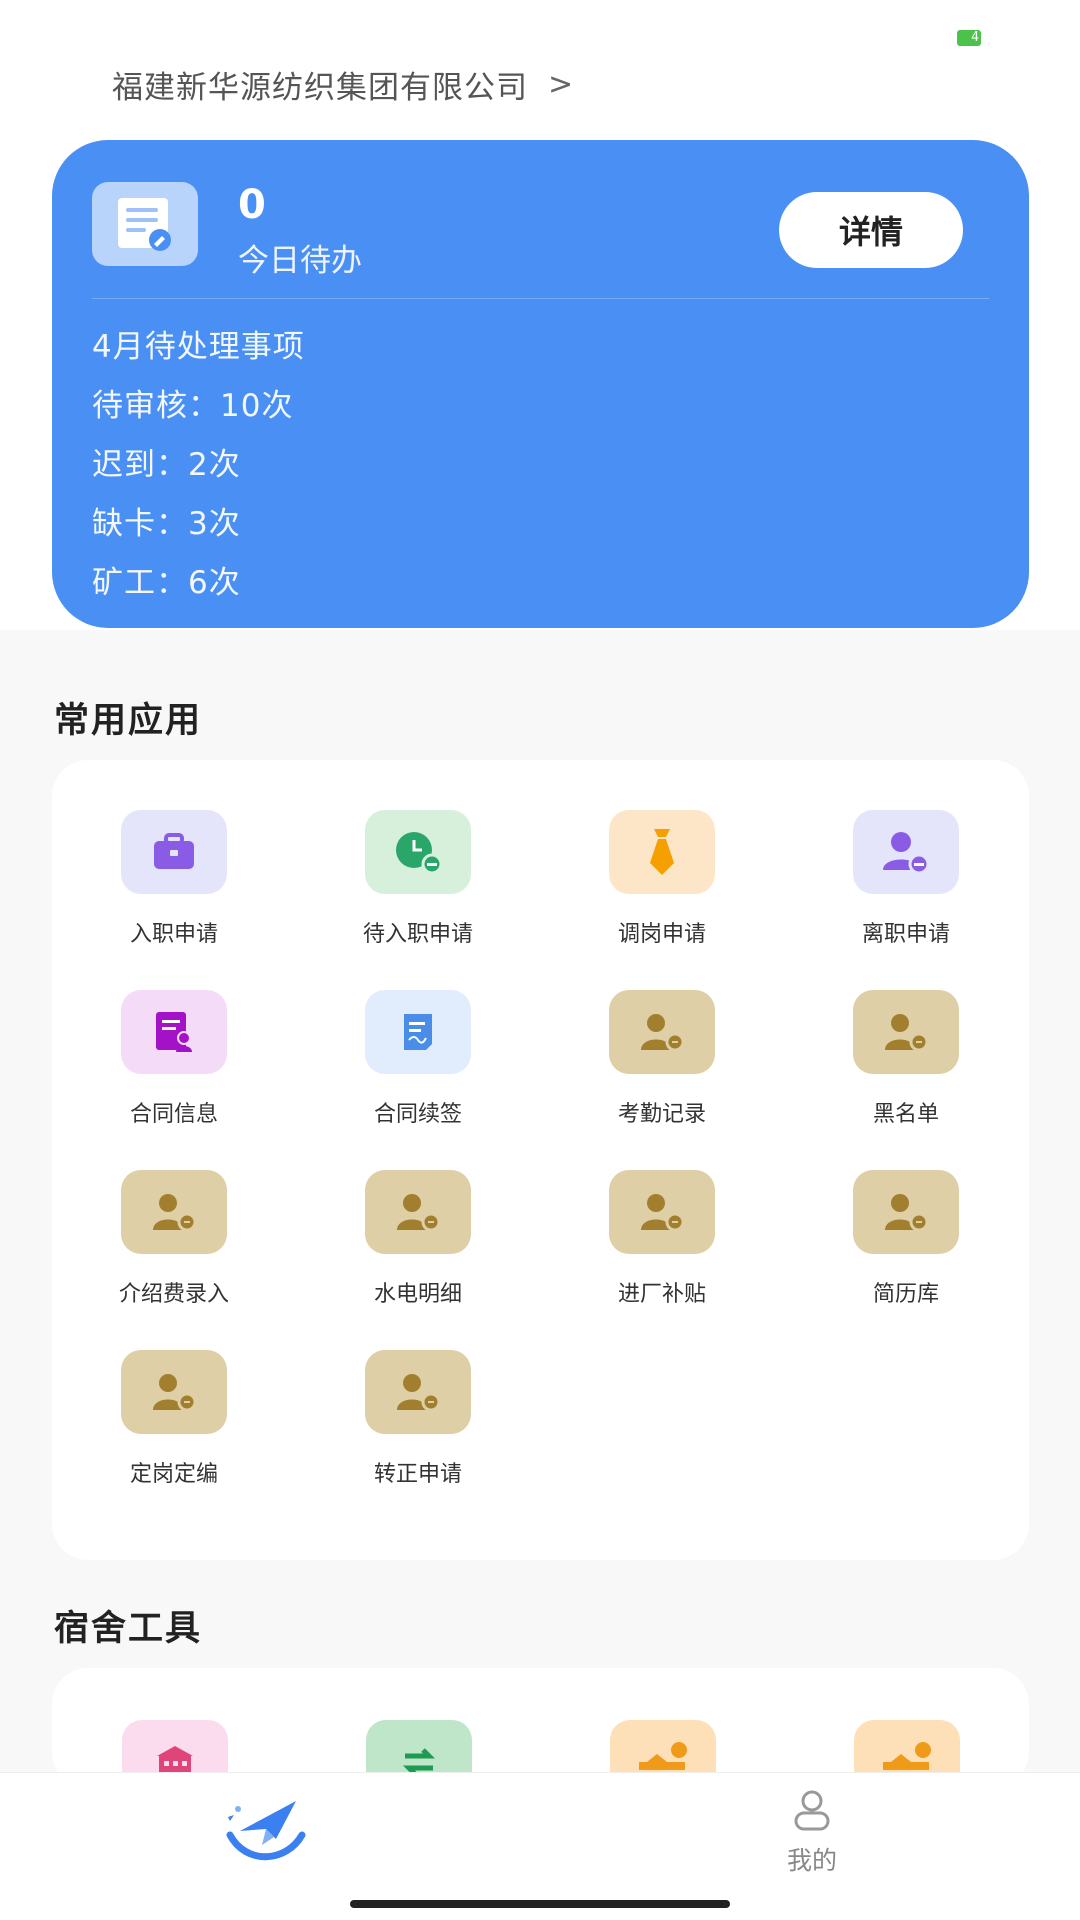  I want to click on app-transfer-apply: 调岗申请, so click(662, 879).